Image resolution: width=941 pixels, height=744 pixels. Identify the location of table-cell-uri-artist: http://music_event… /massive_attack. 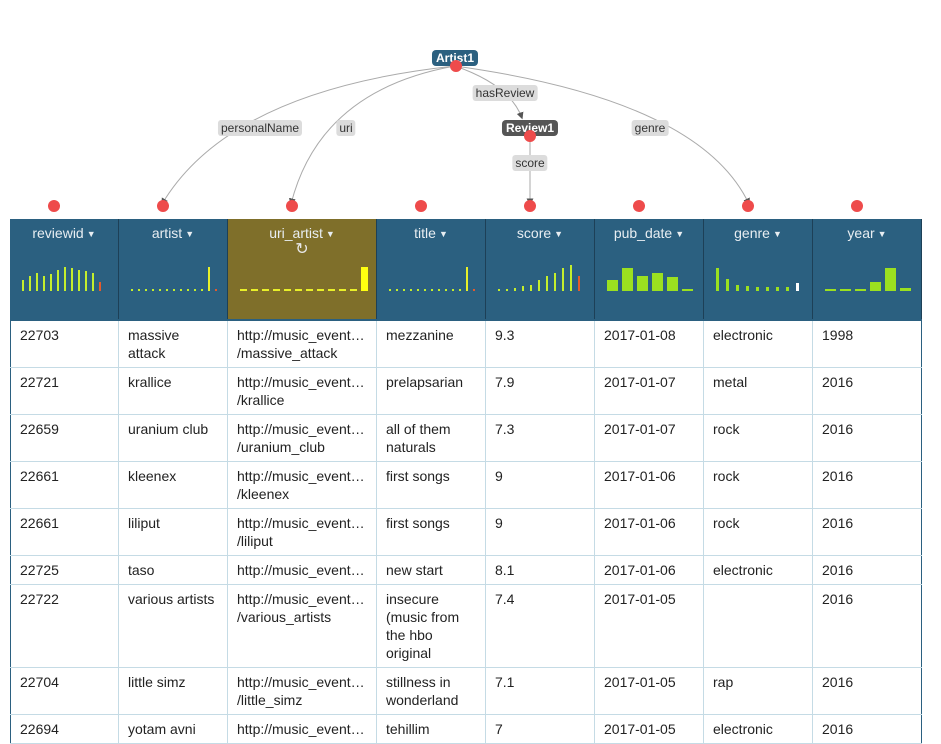
(302, 344).